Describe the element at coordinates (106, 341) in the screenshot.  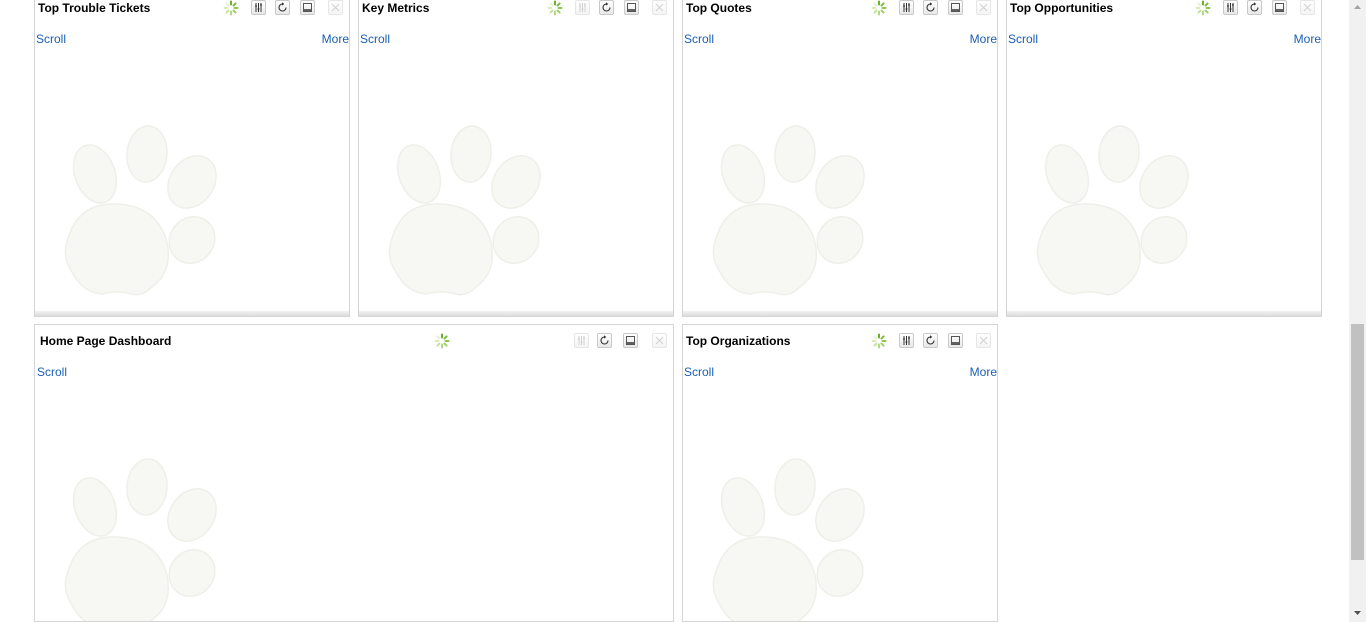
I see `widget-title: Home Page Dashboard` at that location.